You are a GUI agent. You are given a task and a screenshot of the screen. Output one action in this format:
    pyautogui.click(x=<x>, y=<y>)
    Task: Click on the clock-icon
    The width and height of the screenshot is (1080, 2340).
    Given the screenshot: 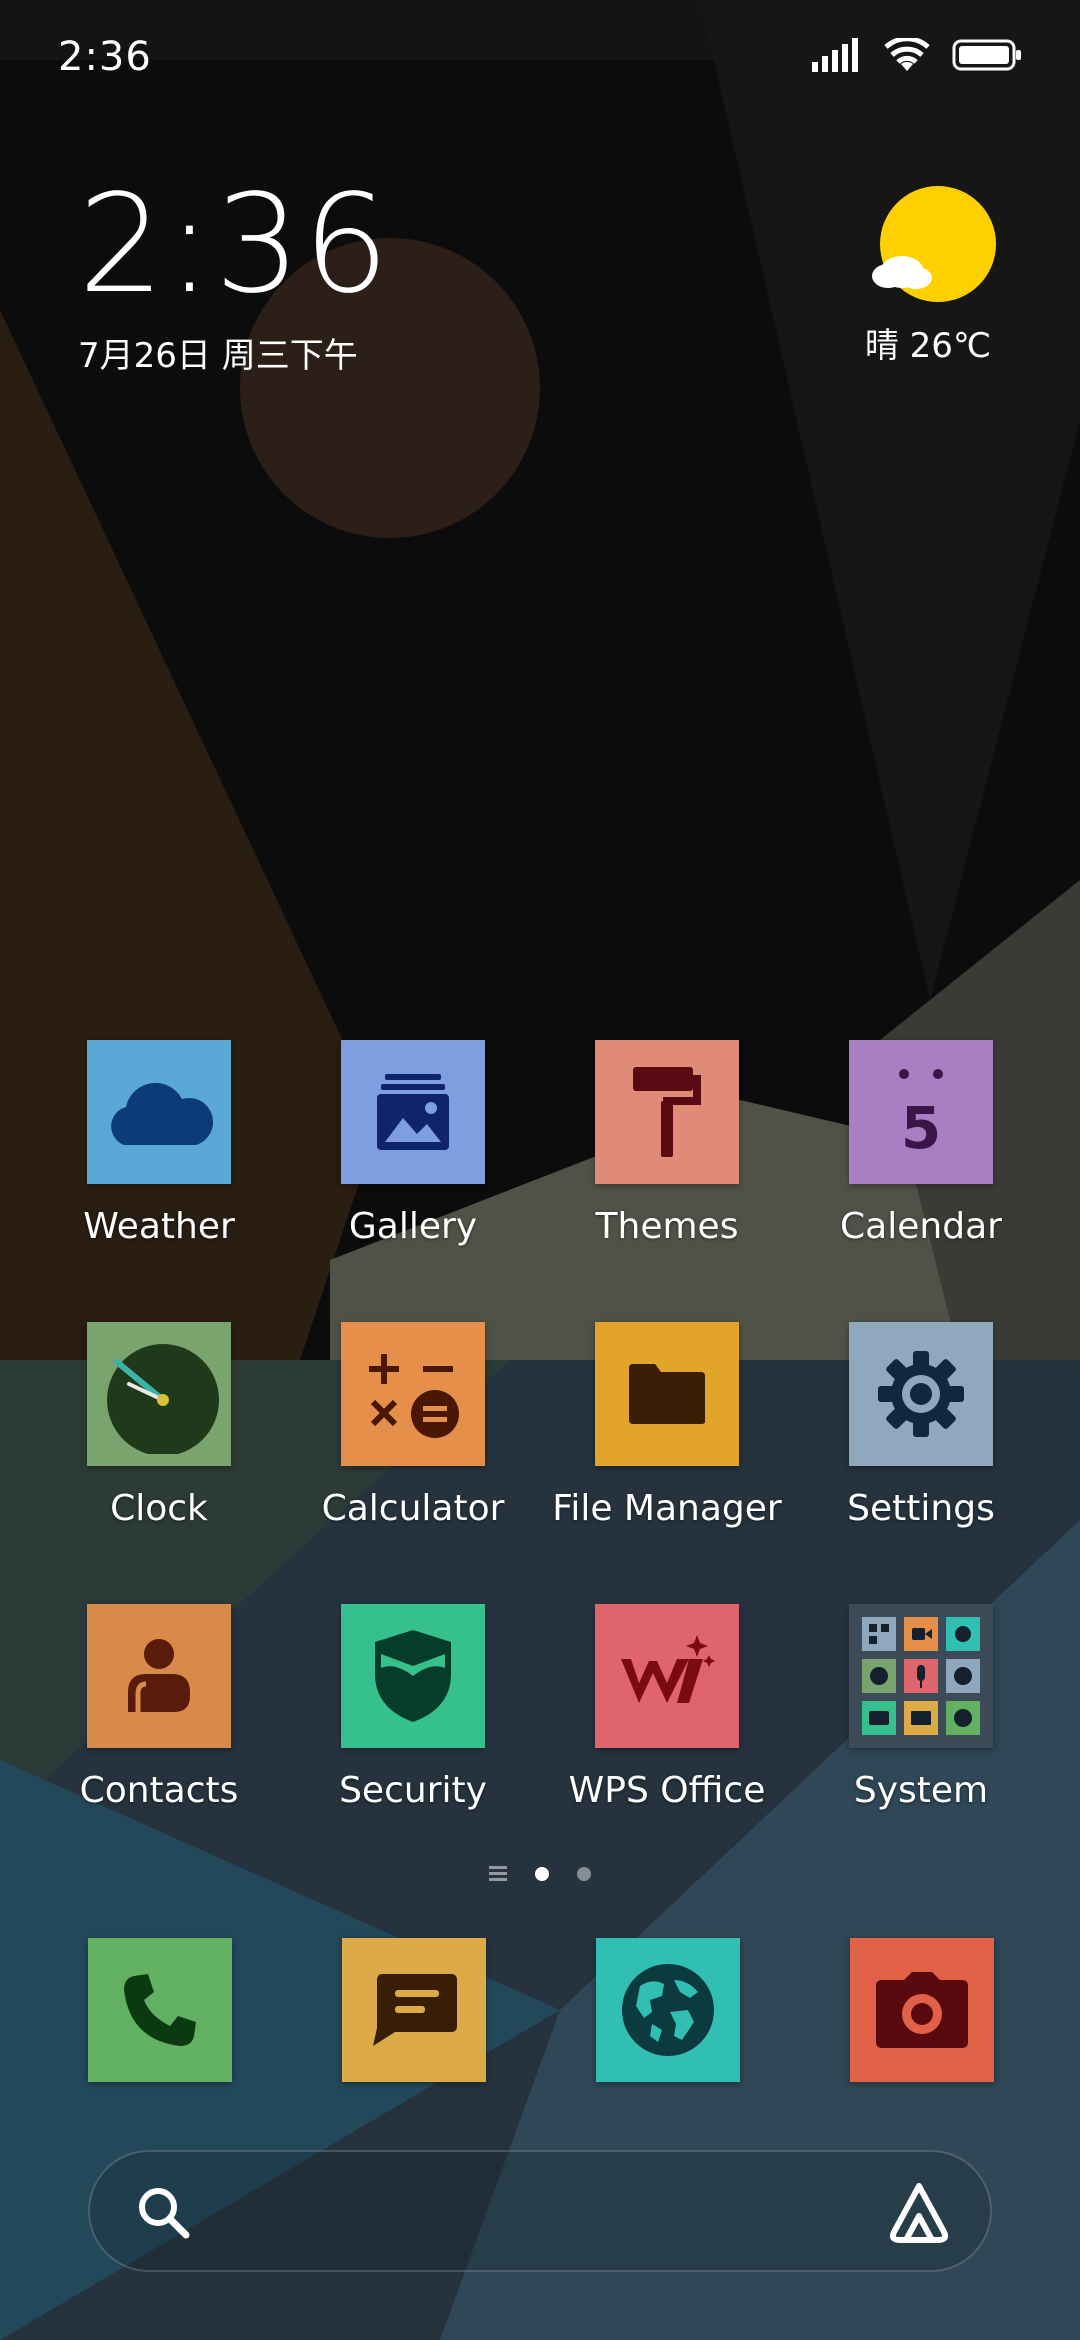 What is the action you would take?
    pyautogui.click(x=163, y=1399)
    